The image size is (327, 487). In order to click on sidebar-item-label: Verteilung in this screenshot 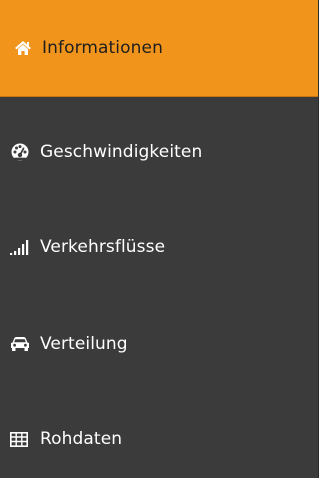, I will do `click(84, 344)`.